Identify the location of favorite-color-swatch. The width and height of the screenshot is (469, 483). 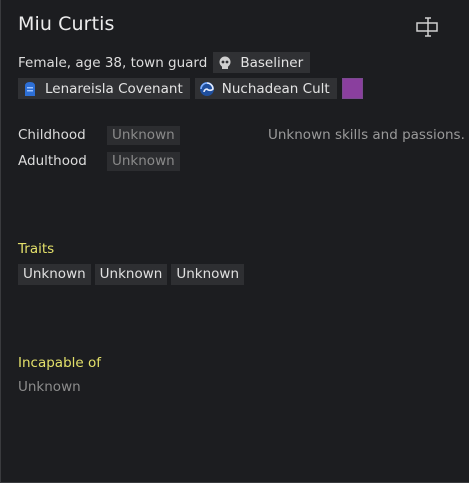
(352, 88).